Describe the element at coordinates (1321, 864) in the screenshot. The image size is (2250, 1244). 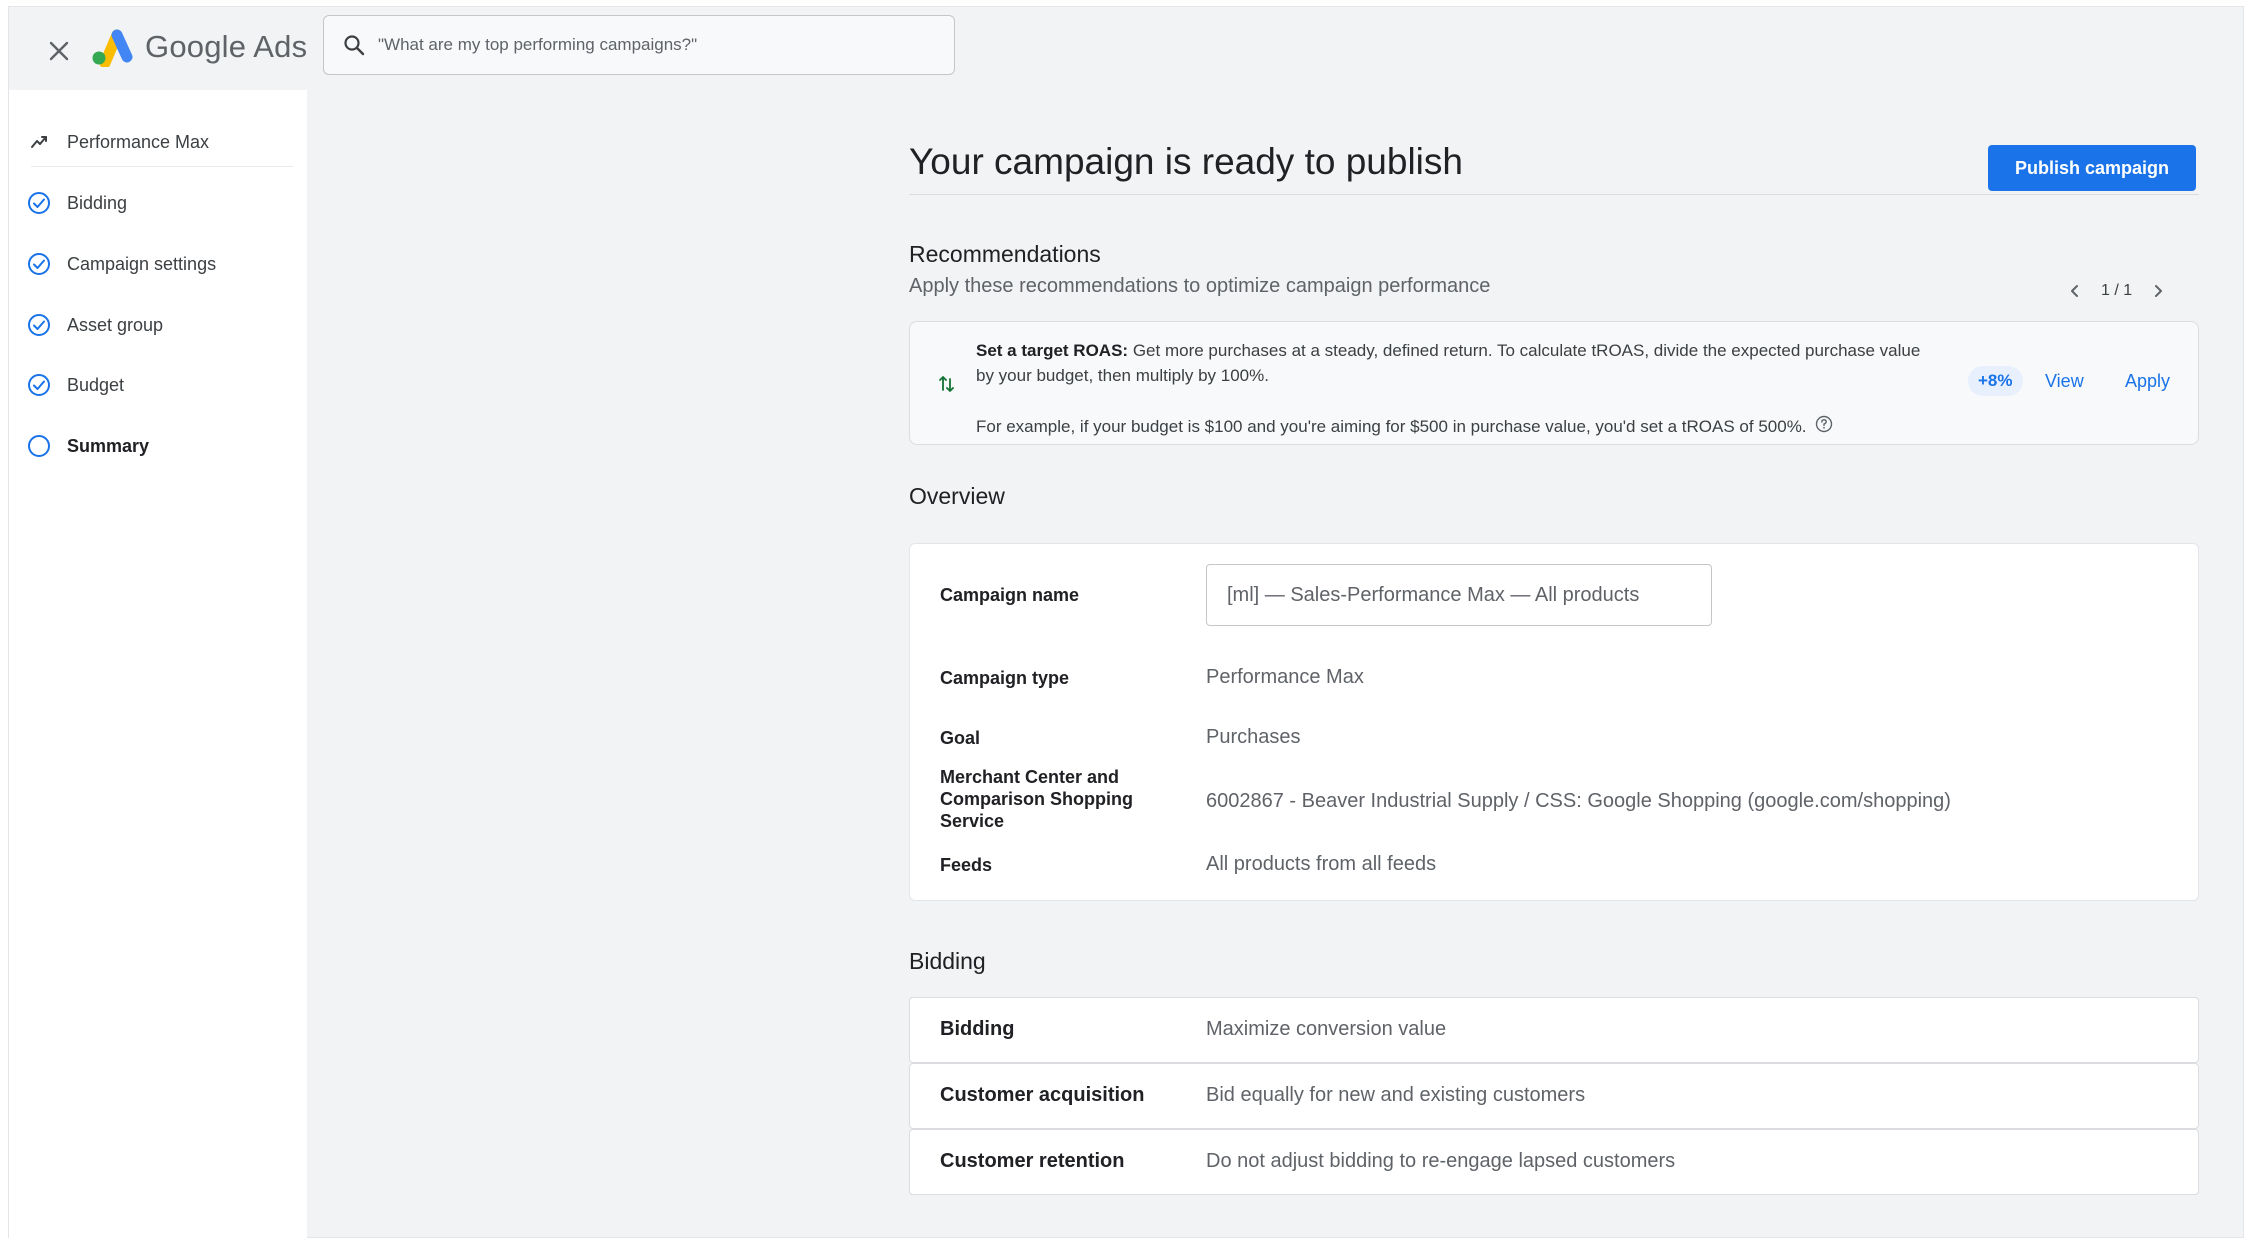
I see `feeds-value: All products from all feeds` at that location.